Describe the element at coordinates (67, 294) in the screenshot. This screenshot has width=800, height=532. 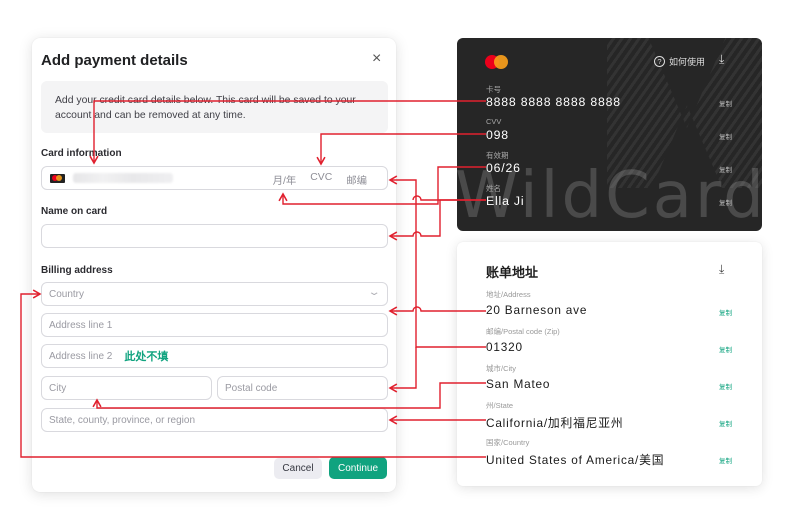
I see `country-placeholder: Country` at that location.